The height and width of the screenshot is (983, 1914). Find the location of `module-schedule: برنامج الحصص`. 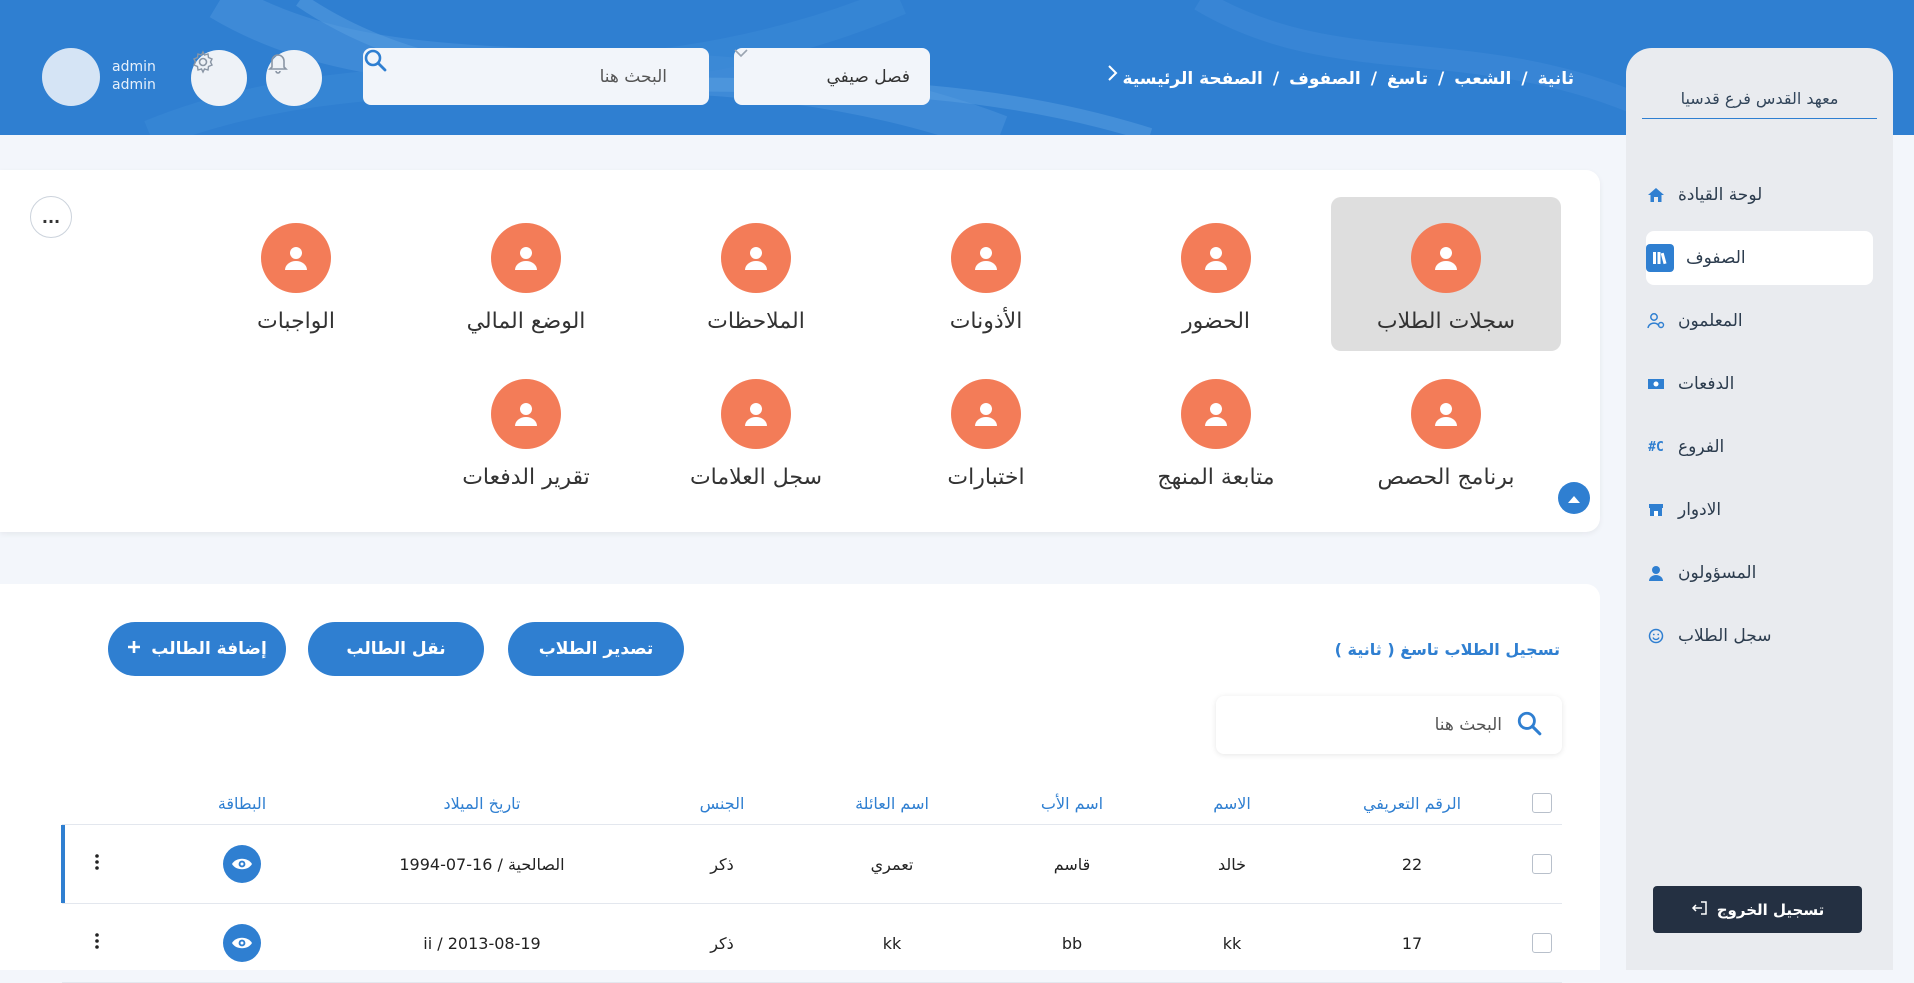

module-schedule: برنامج الحصص is located at coordinates (1446, 430).